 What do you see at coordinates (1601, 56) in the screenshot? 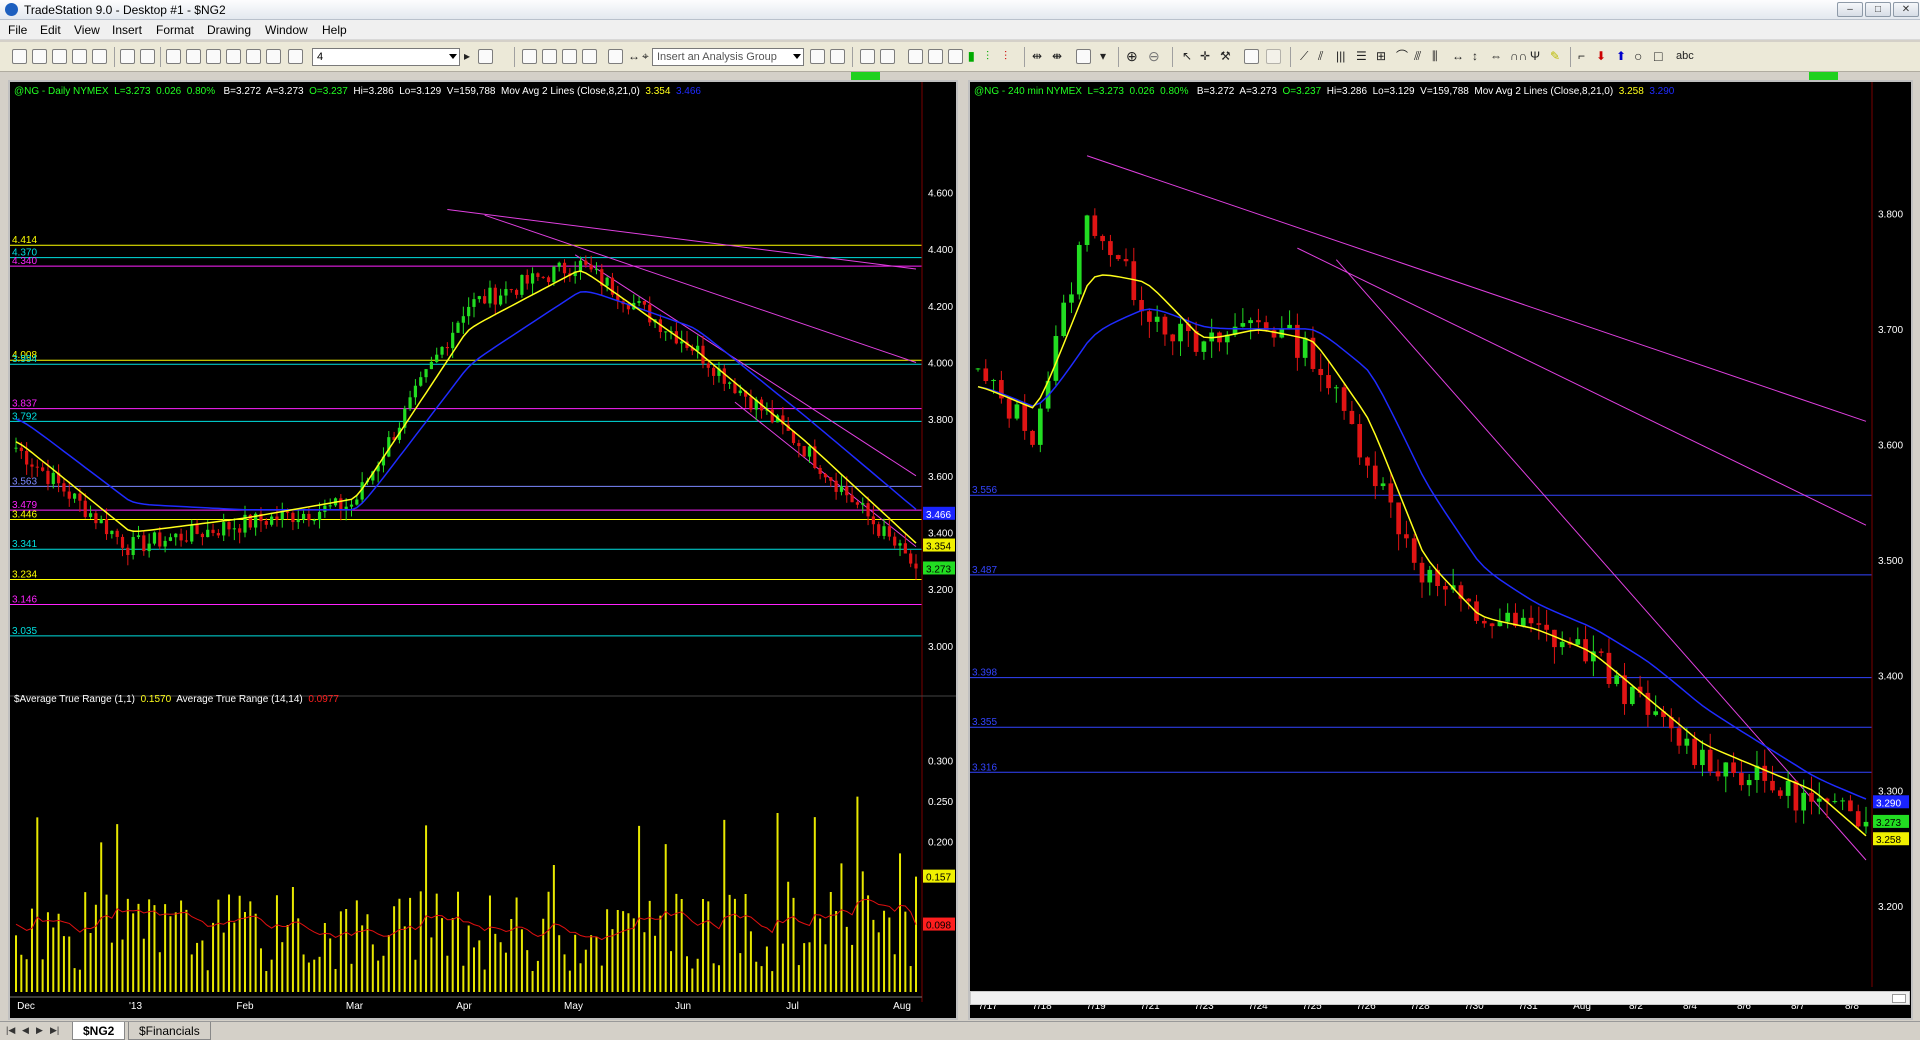
I see `arrow-down-icon: ⬇` at bounding box center [1601, 56].